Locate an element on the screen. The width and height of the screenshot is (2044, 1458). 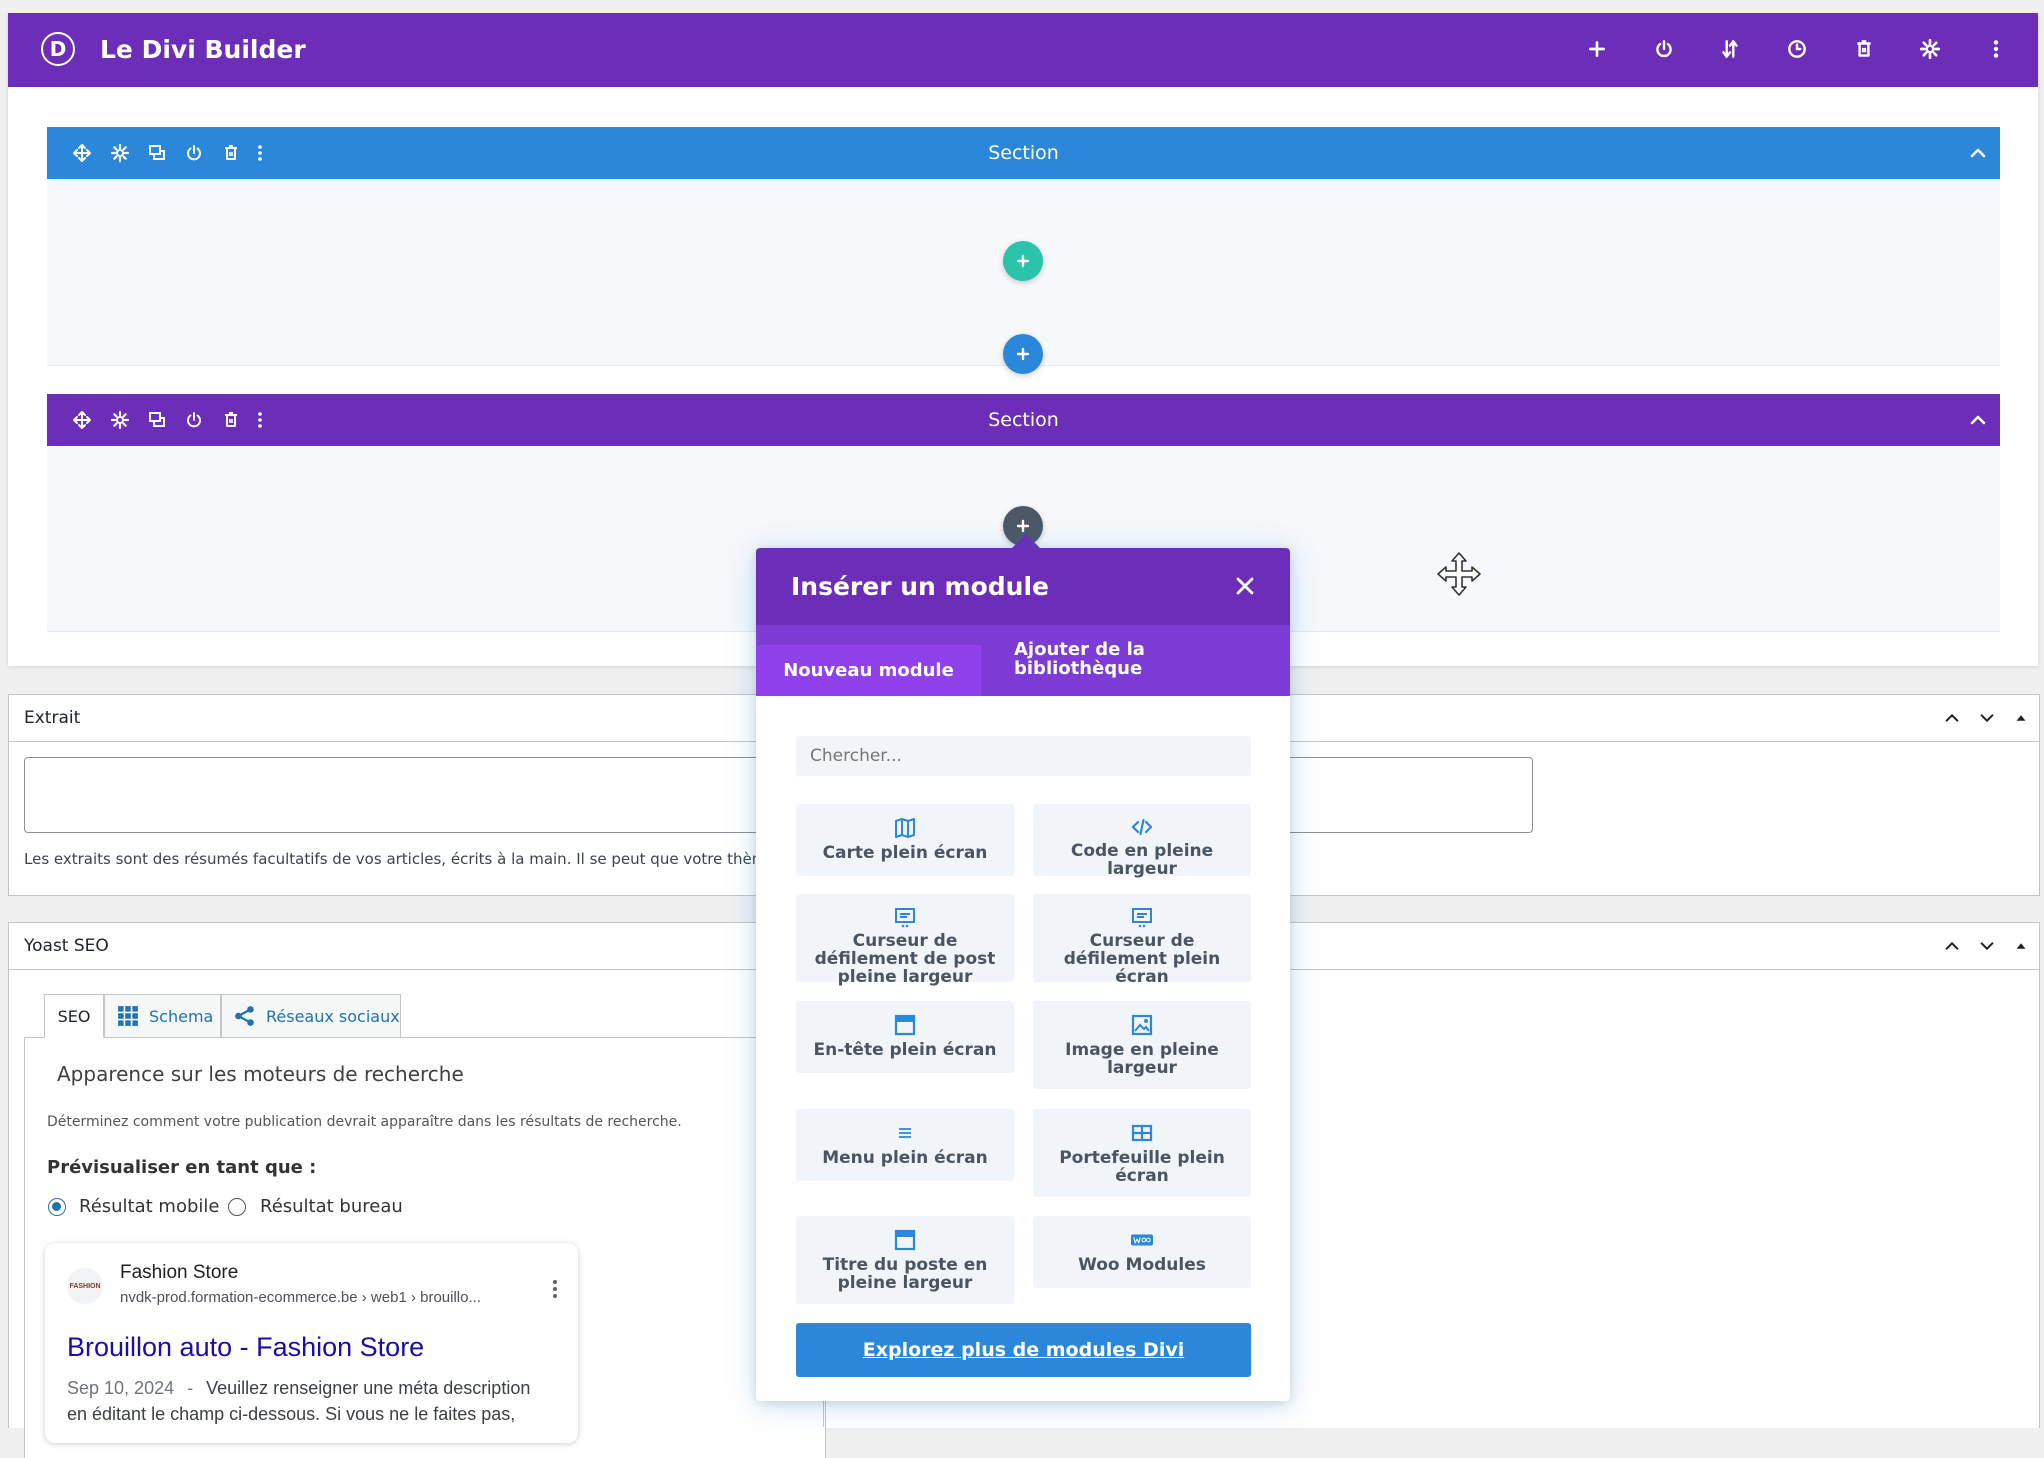
add-row-button is located at coordinates (1023, 261).